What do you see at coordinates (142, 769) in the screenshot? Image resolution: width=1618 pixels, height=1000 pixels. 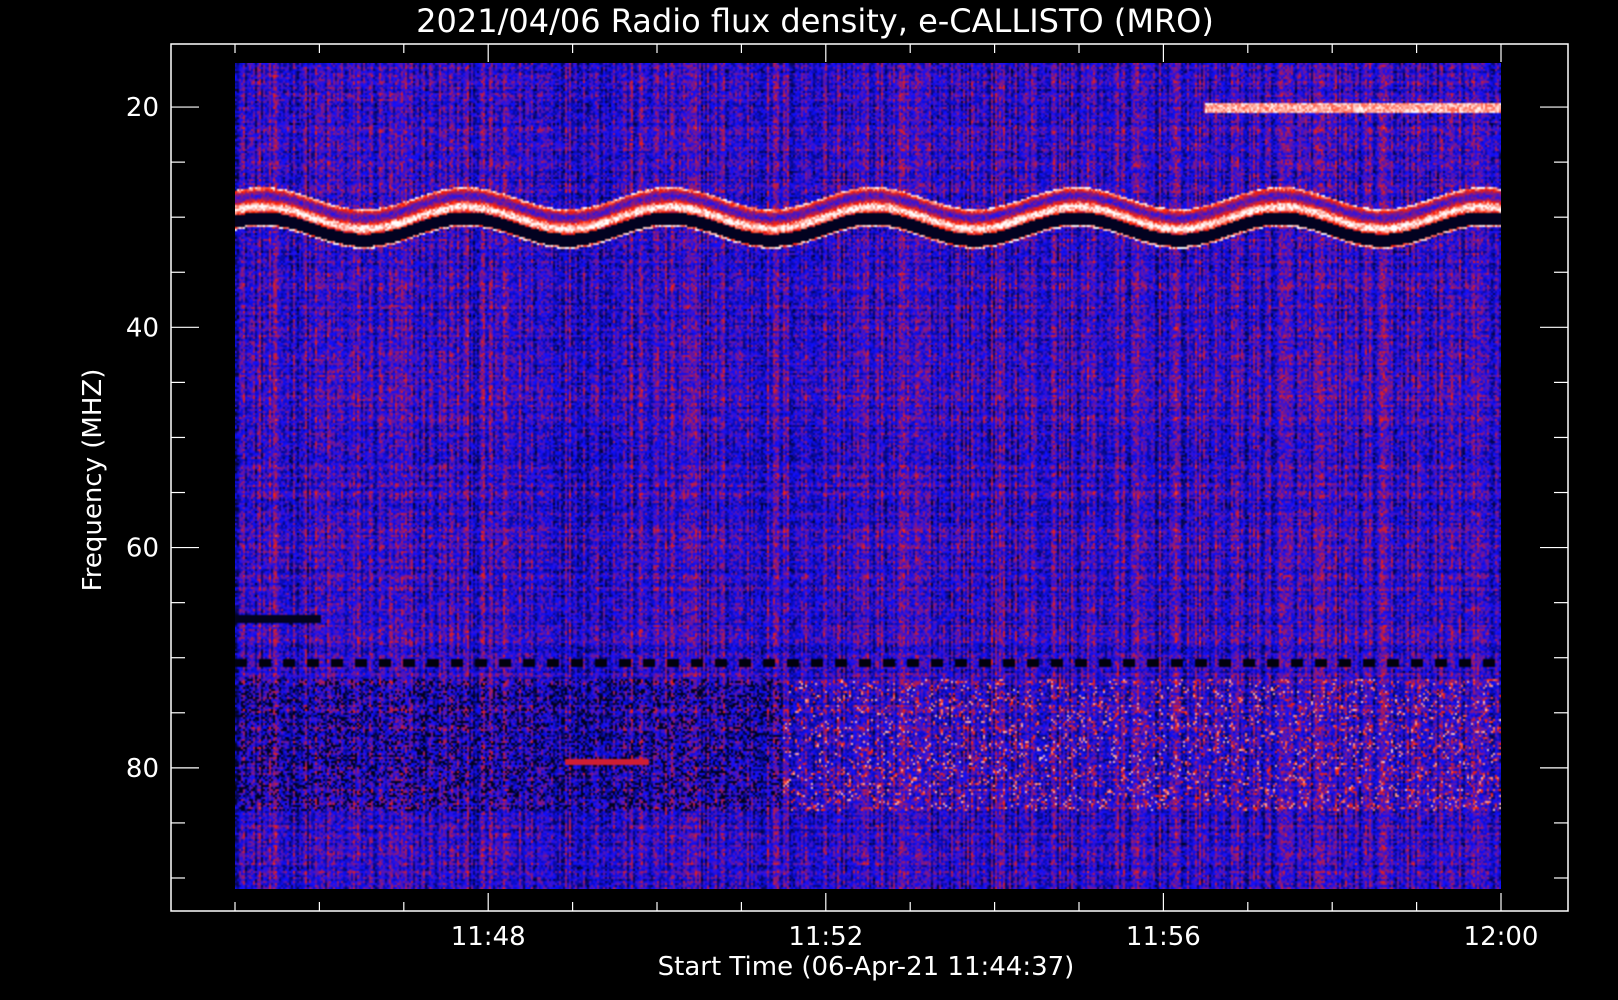 I see `y-tick-label: 80` at bounding box center [142, 769].